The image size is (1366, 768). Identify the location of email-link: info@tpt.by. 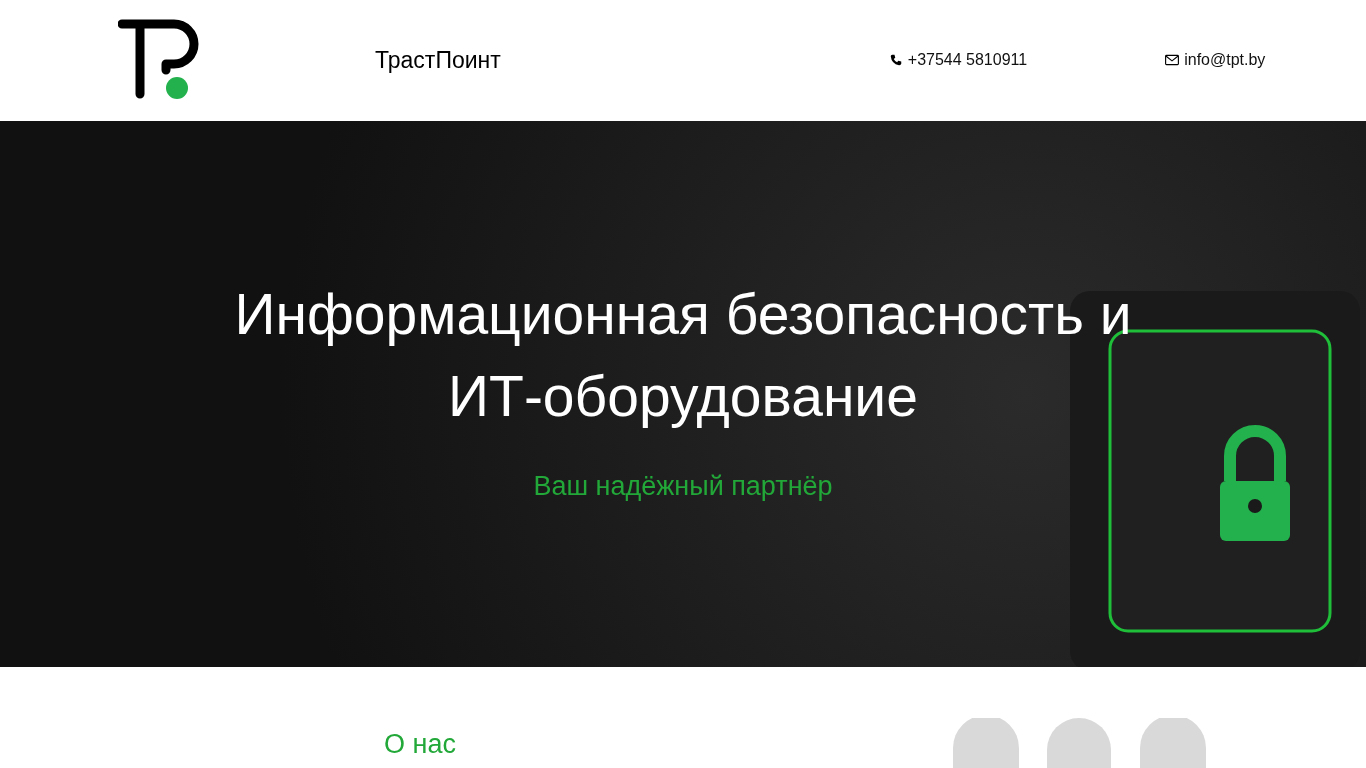
(1225, 59).